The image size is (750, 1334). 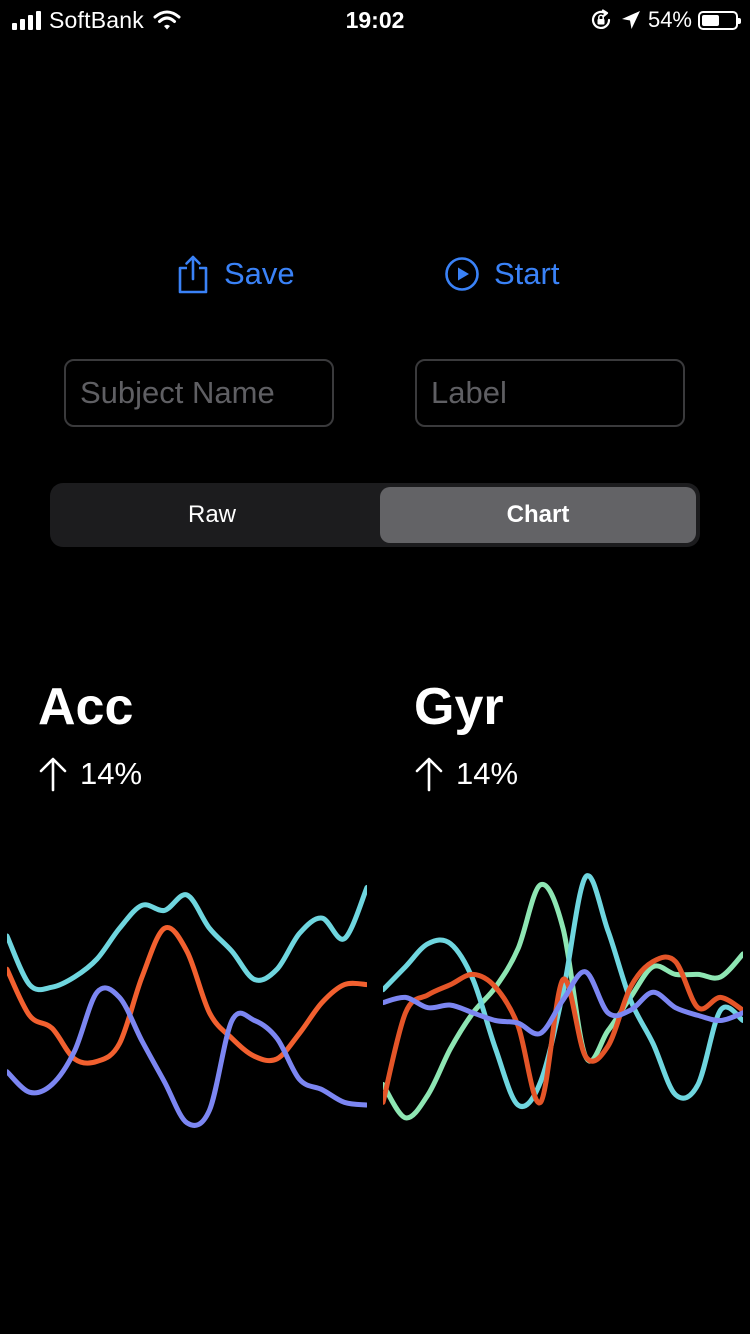 I want to click on label-field, so click(x=550, y=393).